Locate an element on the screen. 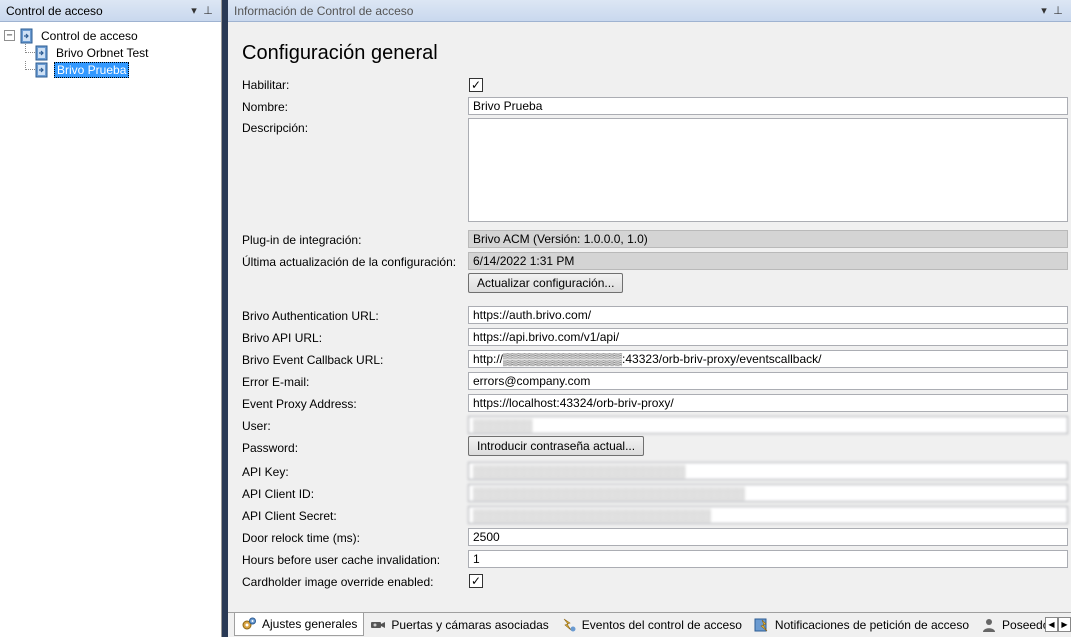 The height and width of the screenshot is (637, 1071). tree-root: − Control de acceso is located at coordinates (110, 35).